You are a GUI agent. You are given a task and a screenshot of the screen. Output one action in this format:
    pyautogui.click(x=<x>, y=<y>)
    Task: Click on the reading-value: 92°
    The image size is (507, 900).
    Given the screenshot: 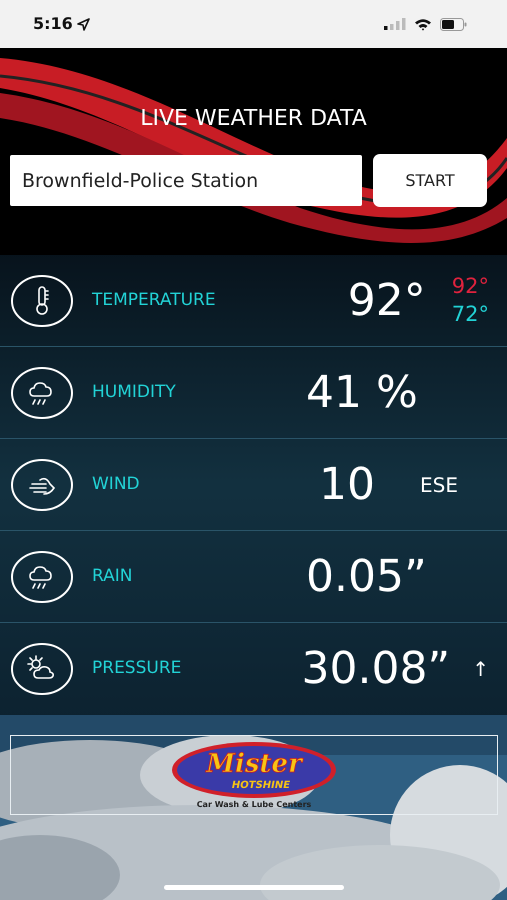 What is the action you would take?
    pyautogui.click(x=387, y=300)
    